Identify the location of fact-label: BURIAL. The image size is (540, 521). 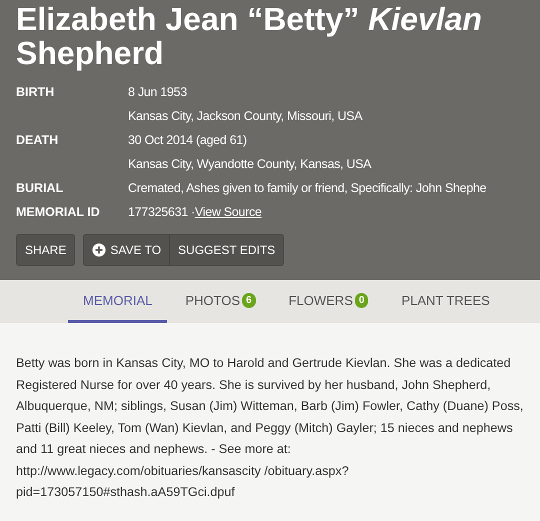
(40, 188).